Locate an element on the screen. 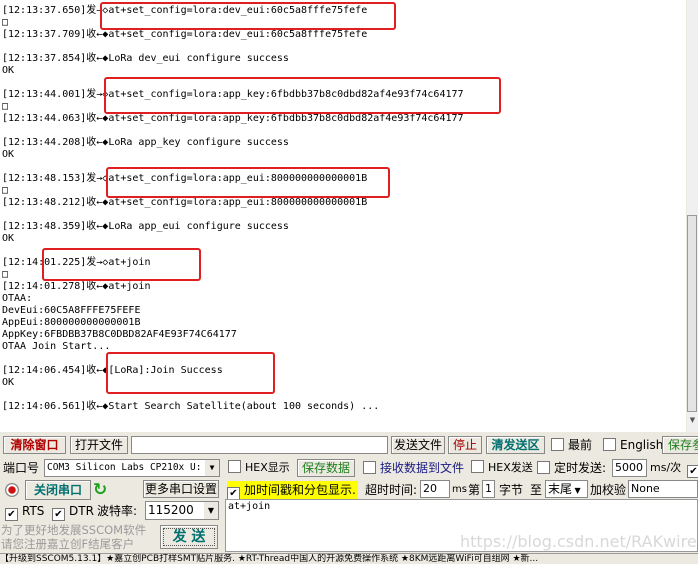 This screenshot has width=698, height=564. scroll-down-arrow-icon: ▼ is located at coordinates (692, 423).